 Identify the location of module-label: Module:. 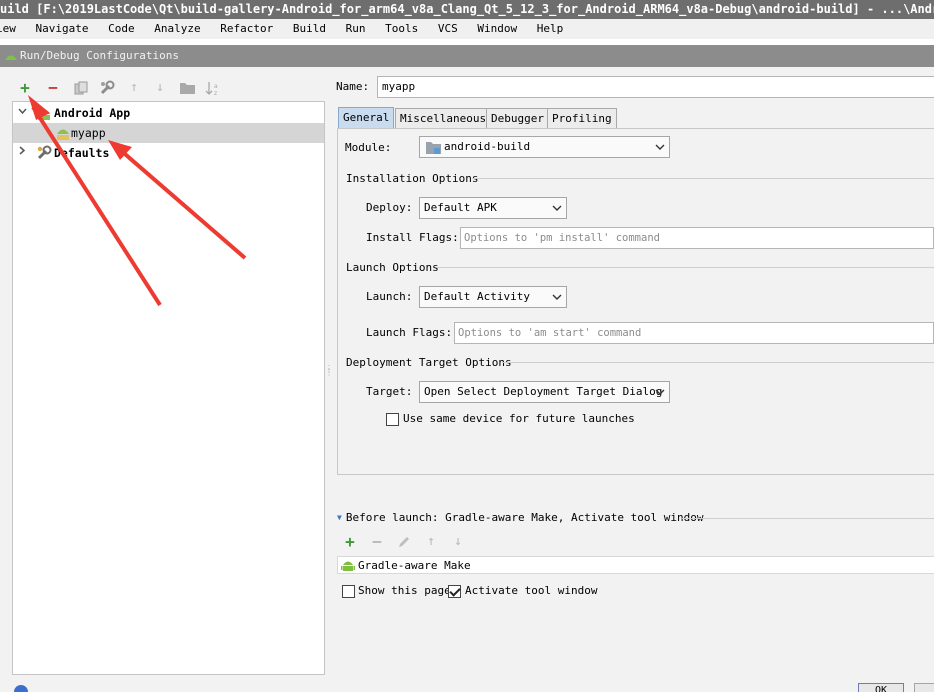
(368, 147).